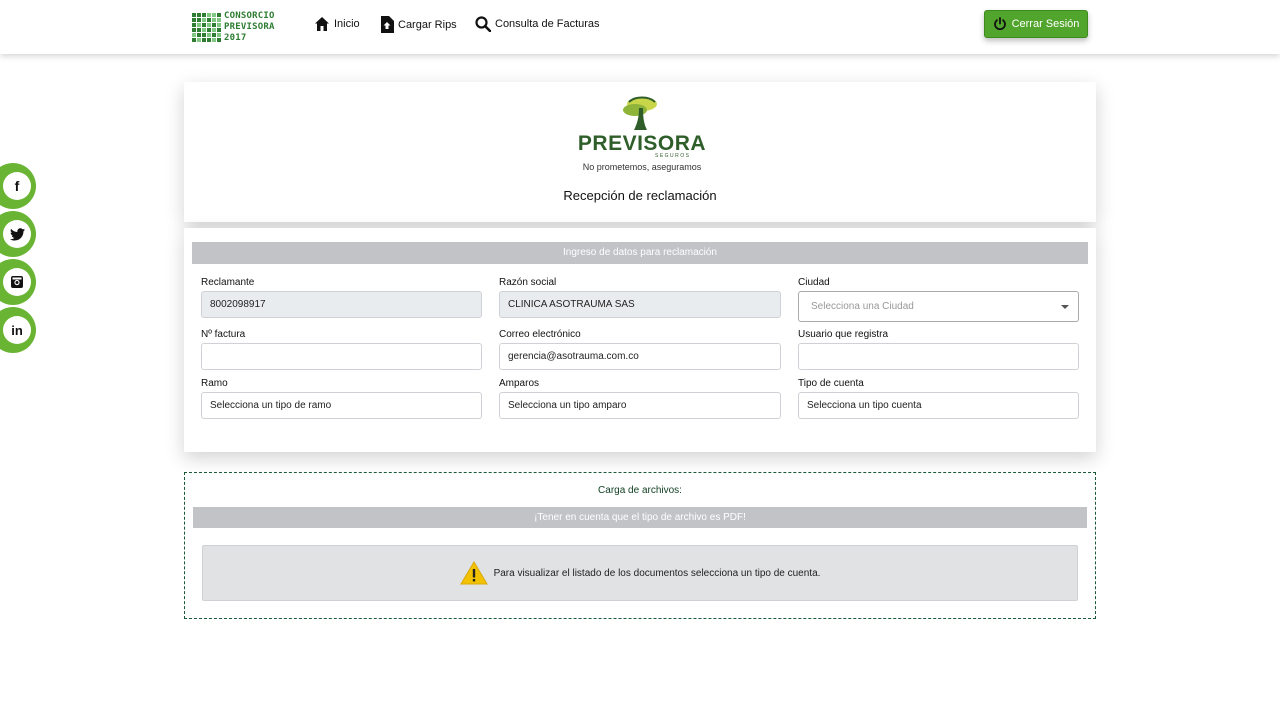 The width and height of the screenshot is (1280, 720). I want to click on logo-text: CONSORCIO PREVISORA 2017, so click(249, 26).